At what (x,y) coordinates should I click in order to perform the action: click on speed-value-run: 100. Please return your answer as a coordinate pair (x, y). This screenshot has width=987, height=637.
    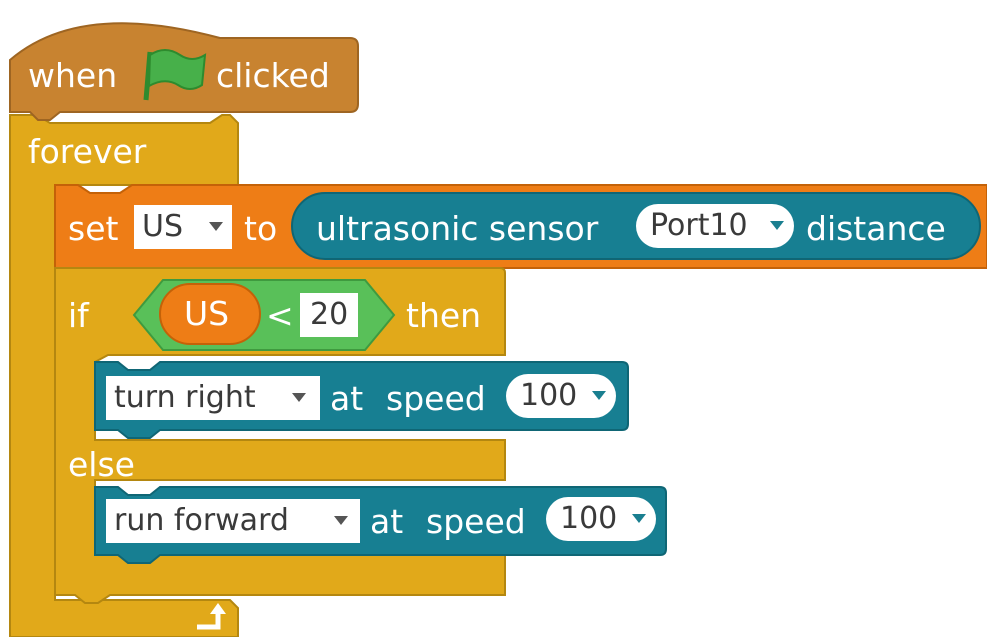
    Looking at the image, I should click on (589, 518).